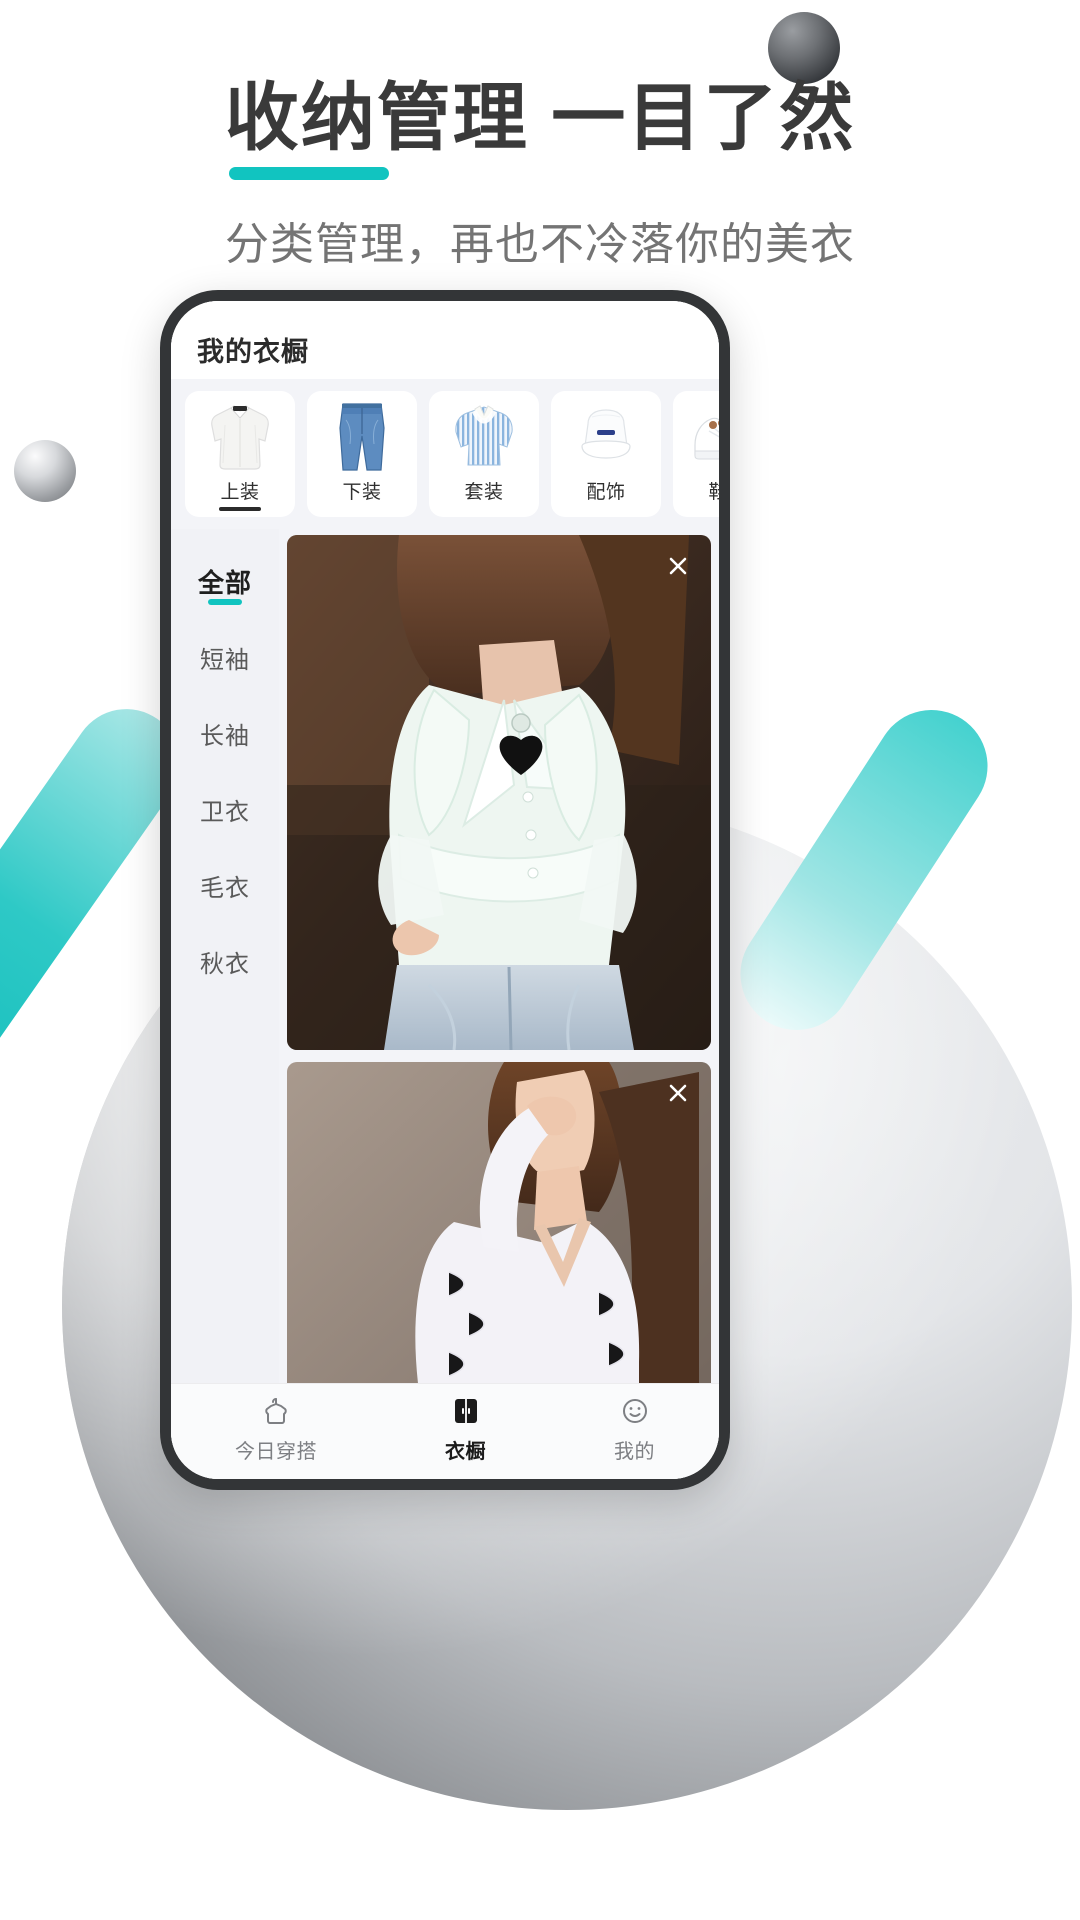 This screenshot has height=1920, width=1080. I want to click on sidebar-item-label: 毛衣, so click(225, 888).